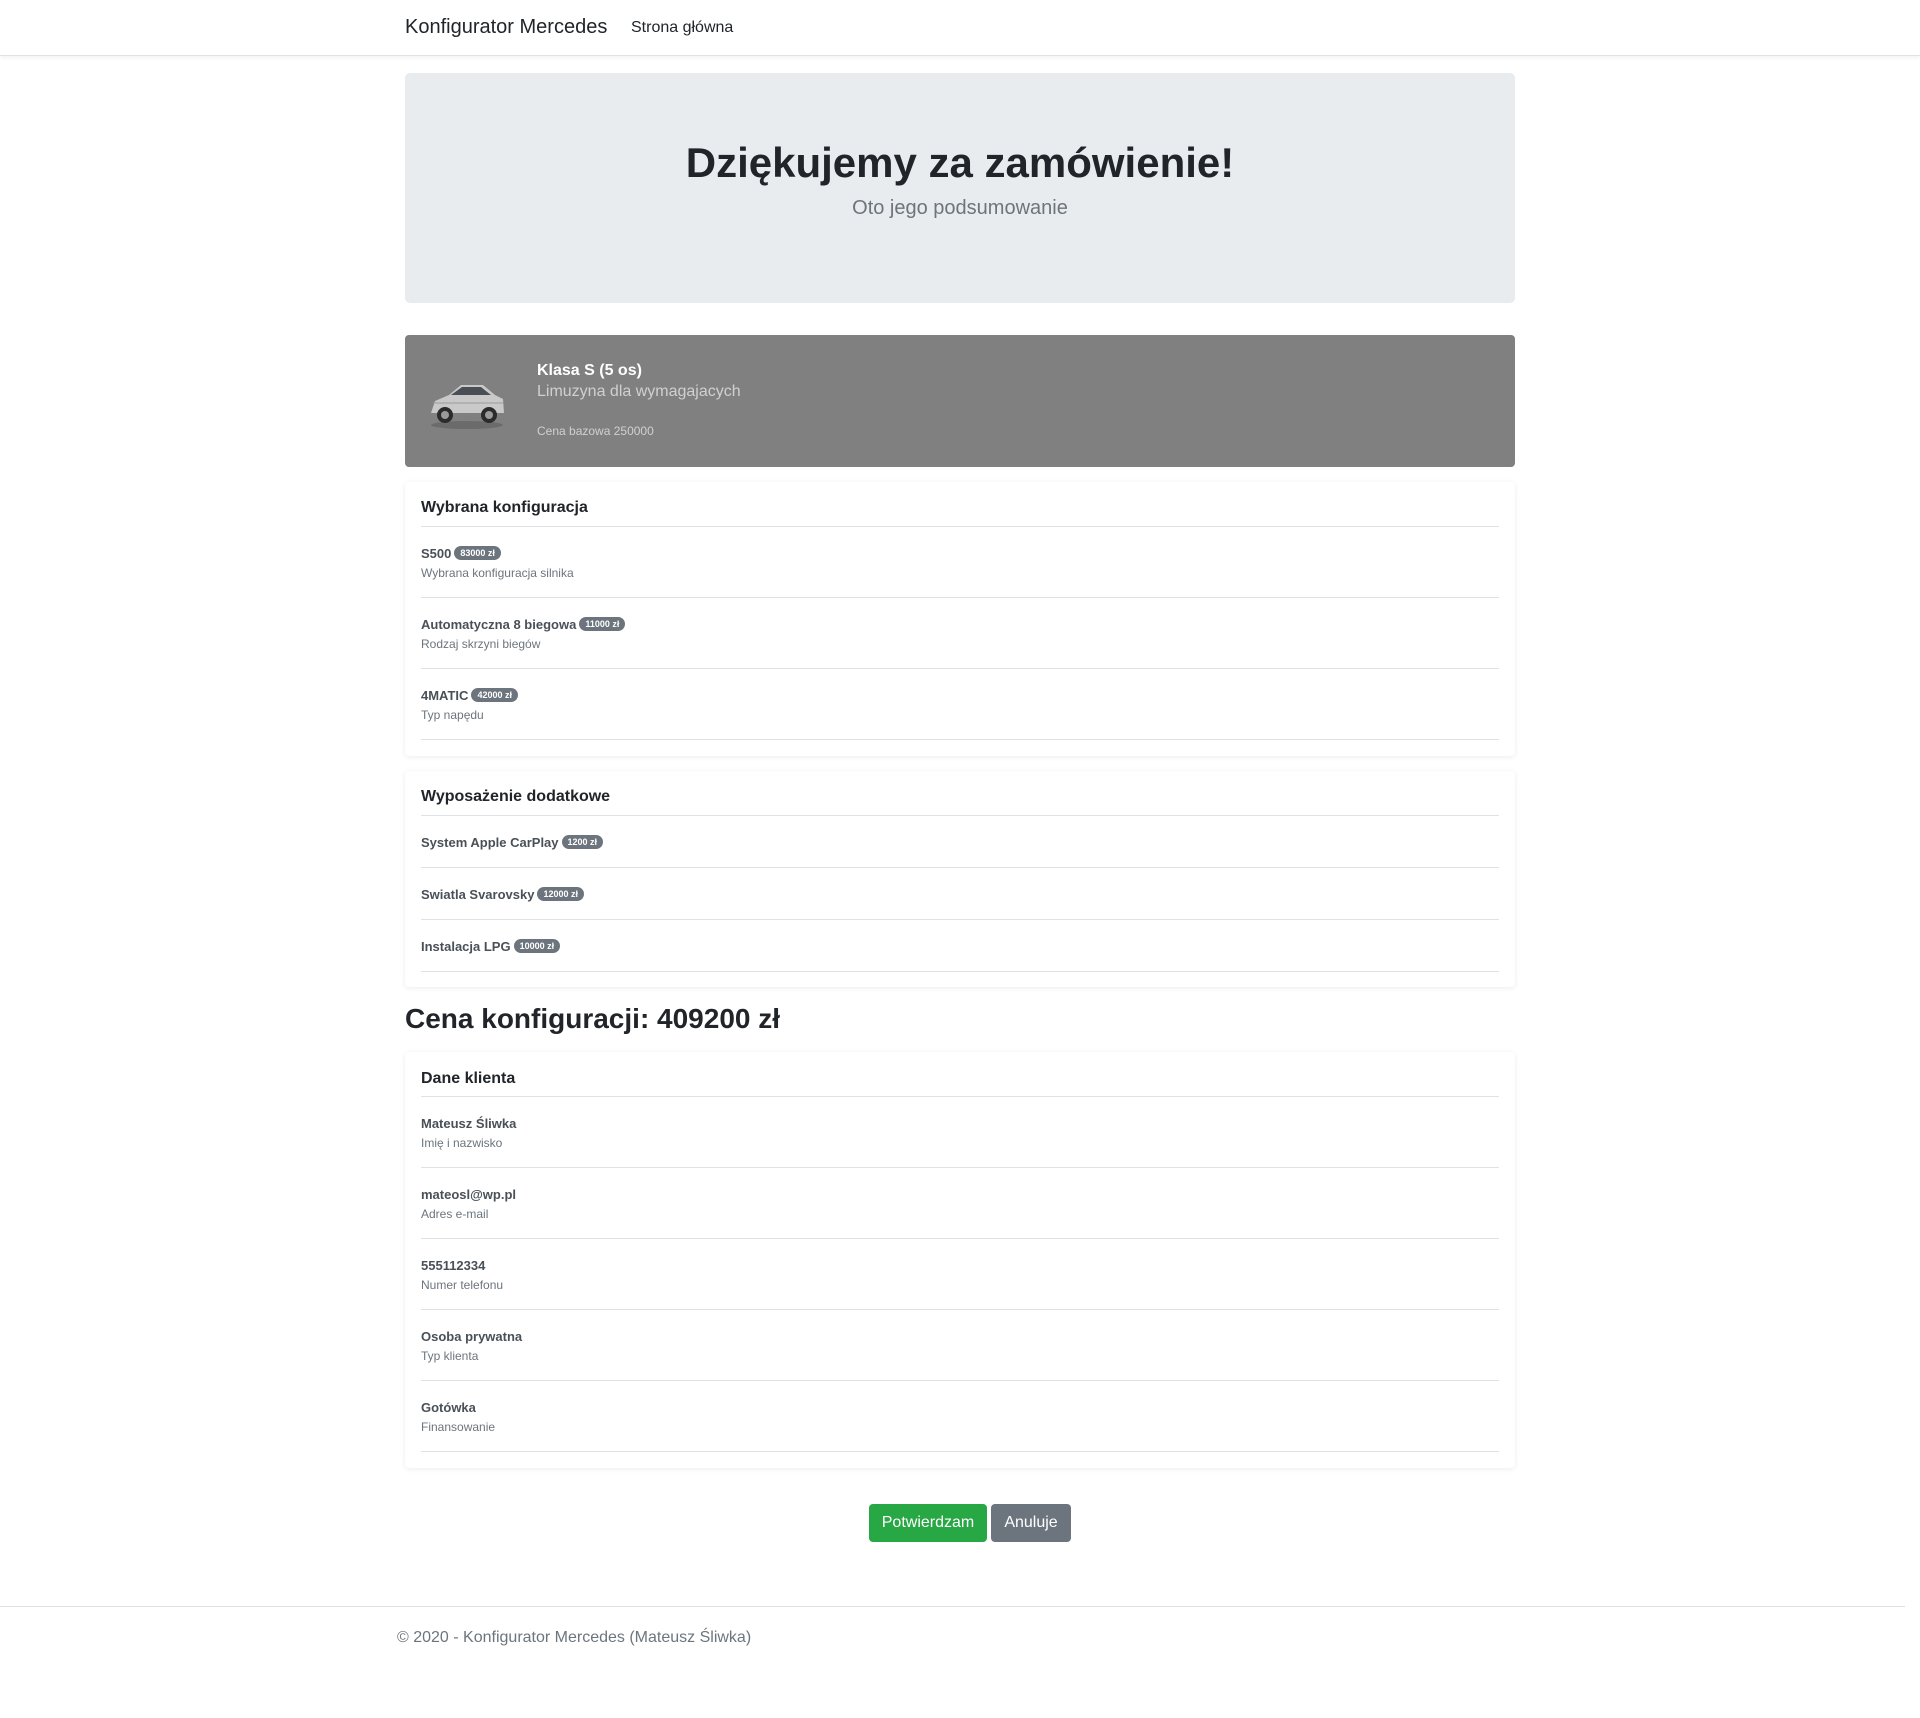 Image resolution: width=1920 pixels, height=1718 pixels. I want to click on config-item-name: 4MATIC 42000 zł, so click(469, 695).